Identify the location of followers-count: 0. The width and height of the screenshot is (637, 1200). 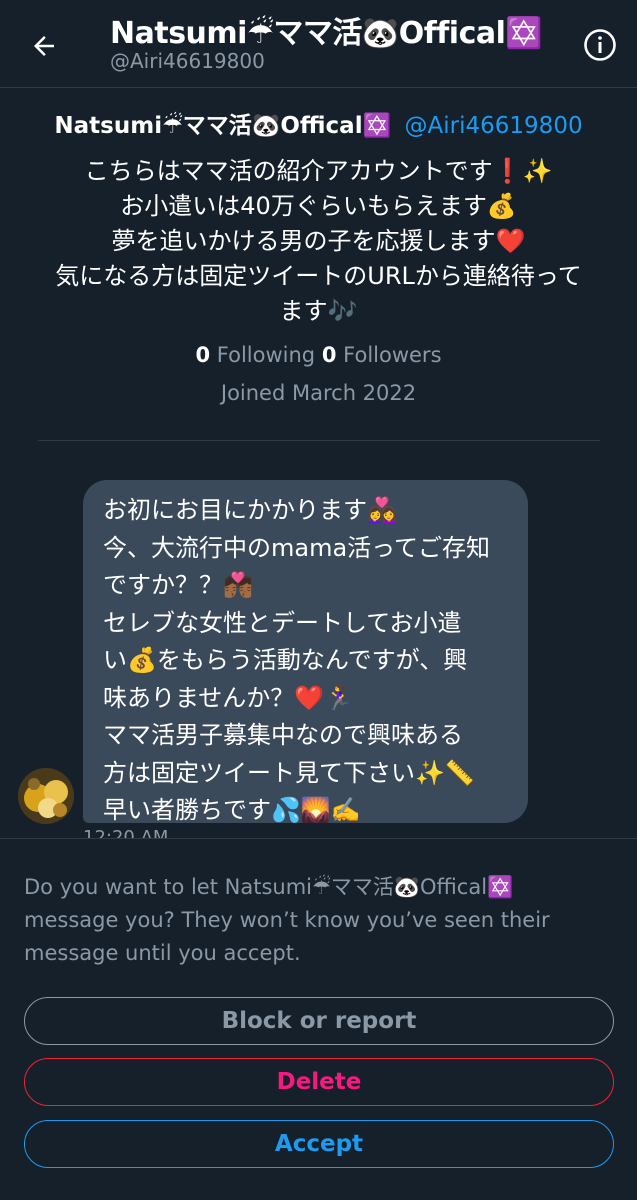
(329, 355).